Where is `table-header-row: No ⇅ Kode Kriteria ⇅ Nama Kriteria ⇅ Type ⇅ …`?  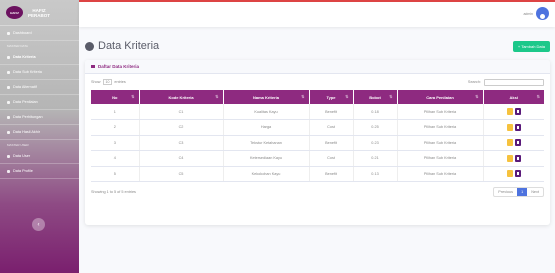
table-header-row: No ⇅ Kode Kriteria ⇅ Nama Kriteria ⇅ Type ⇅ … is located at coordinates (317, 97).